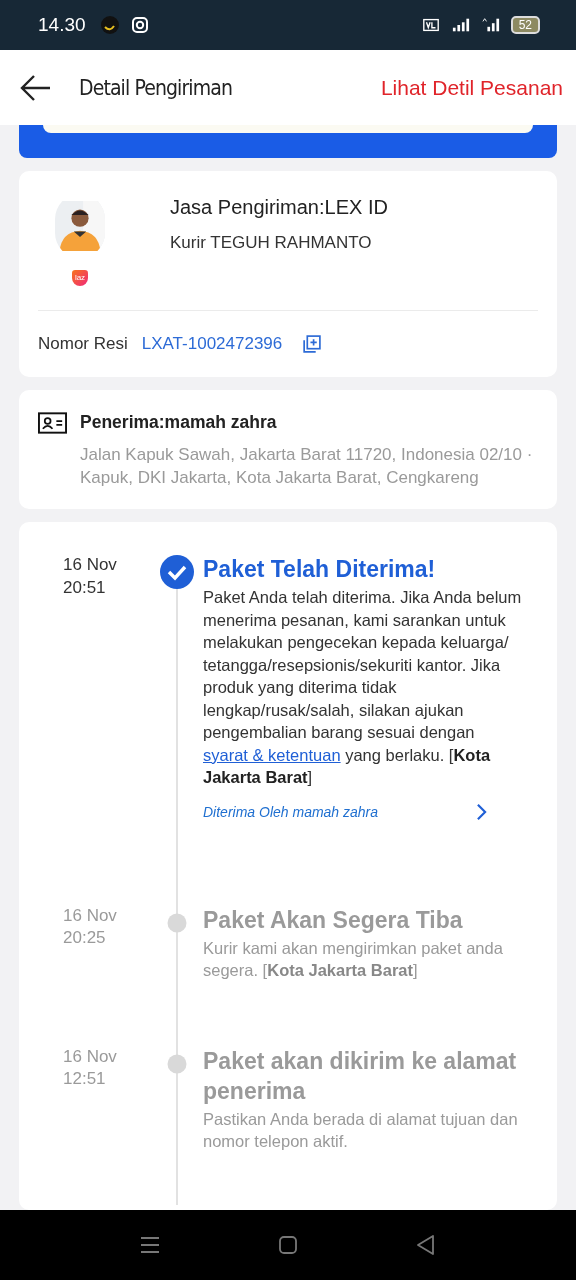  What do you see at coordinates (279, 207) in the screenshot?
I see `shipping-service: Jasa Pengiriman:LEX ID` at bounding box center [279, 207].